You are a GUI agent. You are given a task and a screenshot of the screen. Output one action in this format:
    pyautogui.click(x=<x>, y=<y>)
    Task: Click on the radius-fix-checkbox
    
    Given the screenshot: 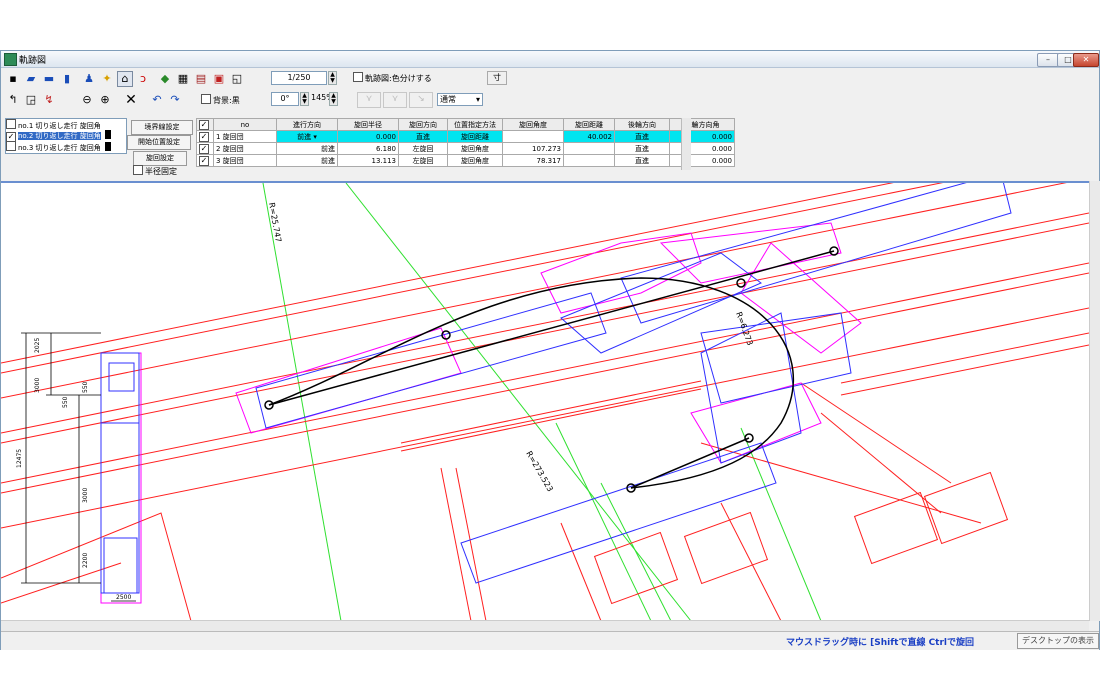 What is the action you would take?
    pyautogui.click(x=138, y=170)
    